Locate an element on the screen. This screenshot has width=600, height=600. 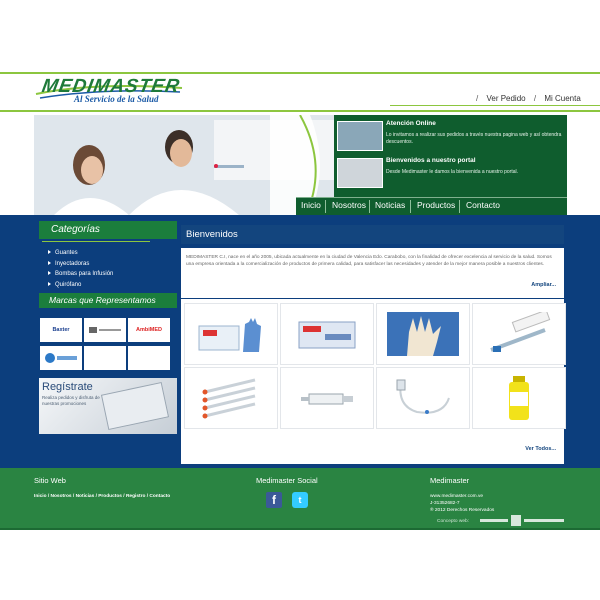
iv-set-image-icon is located at coordinates (423, 396).